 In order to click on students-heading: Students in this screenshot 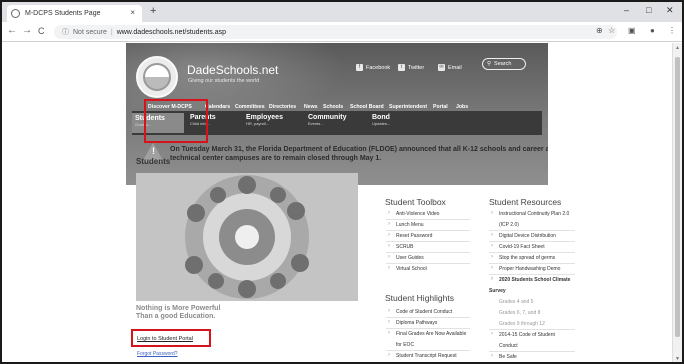, I will do `click(153, 161)`.